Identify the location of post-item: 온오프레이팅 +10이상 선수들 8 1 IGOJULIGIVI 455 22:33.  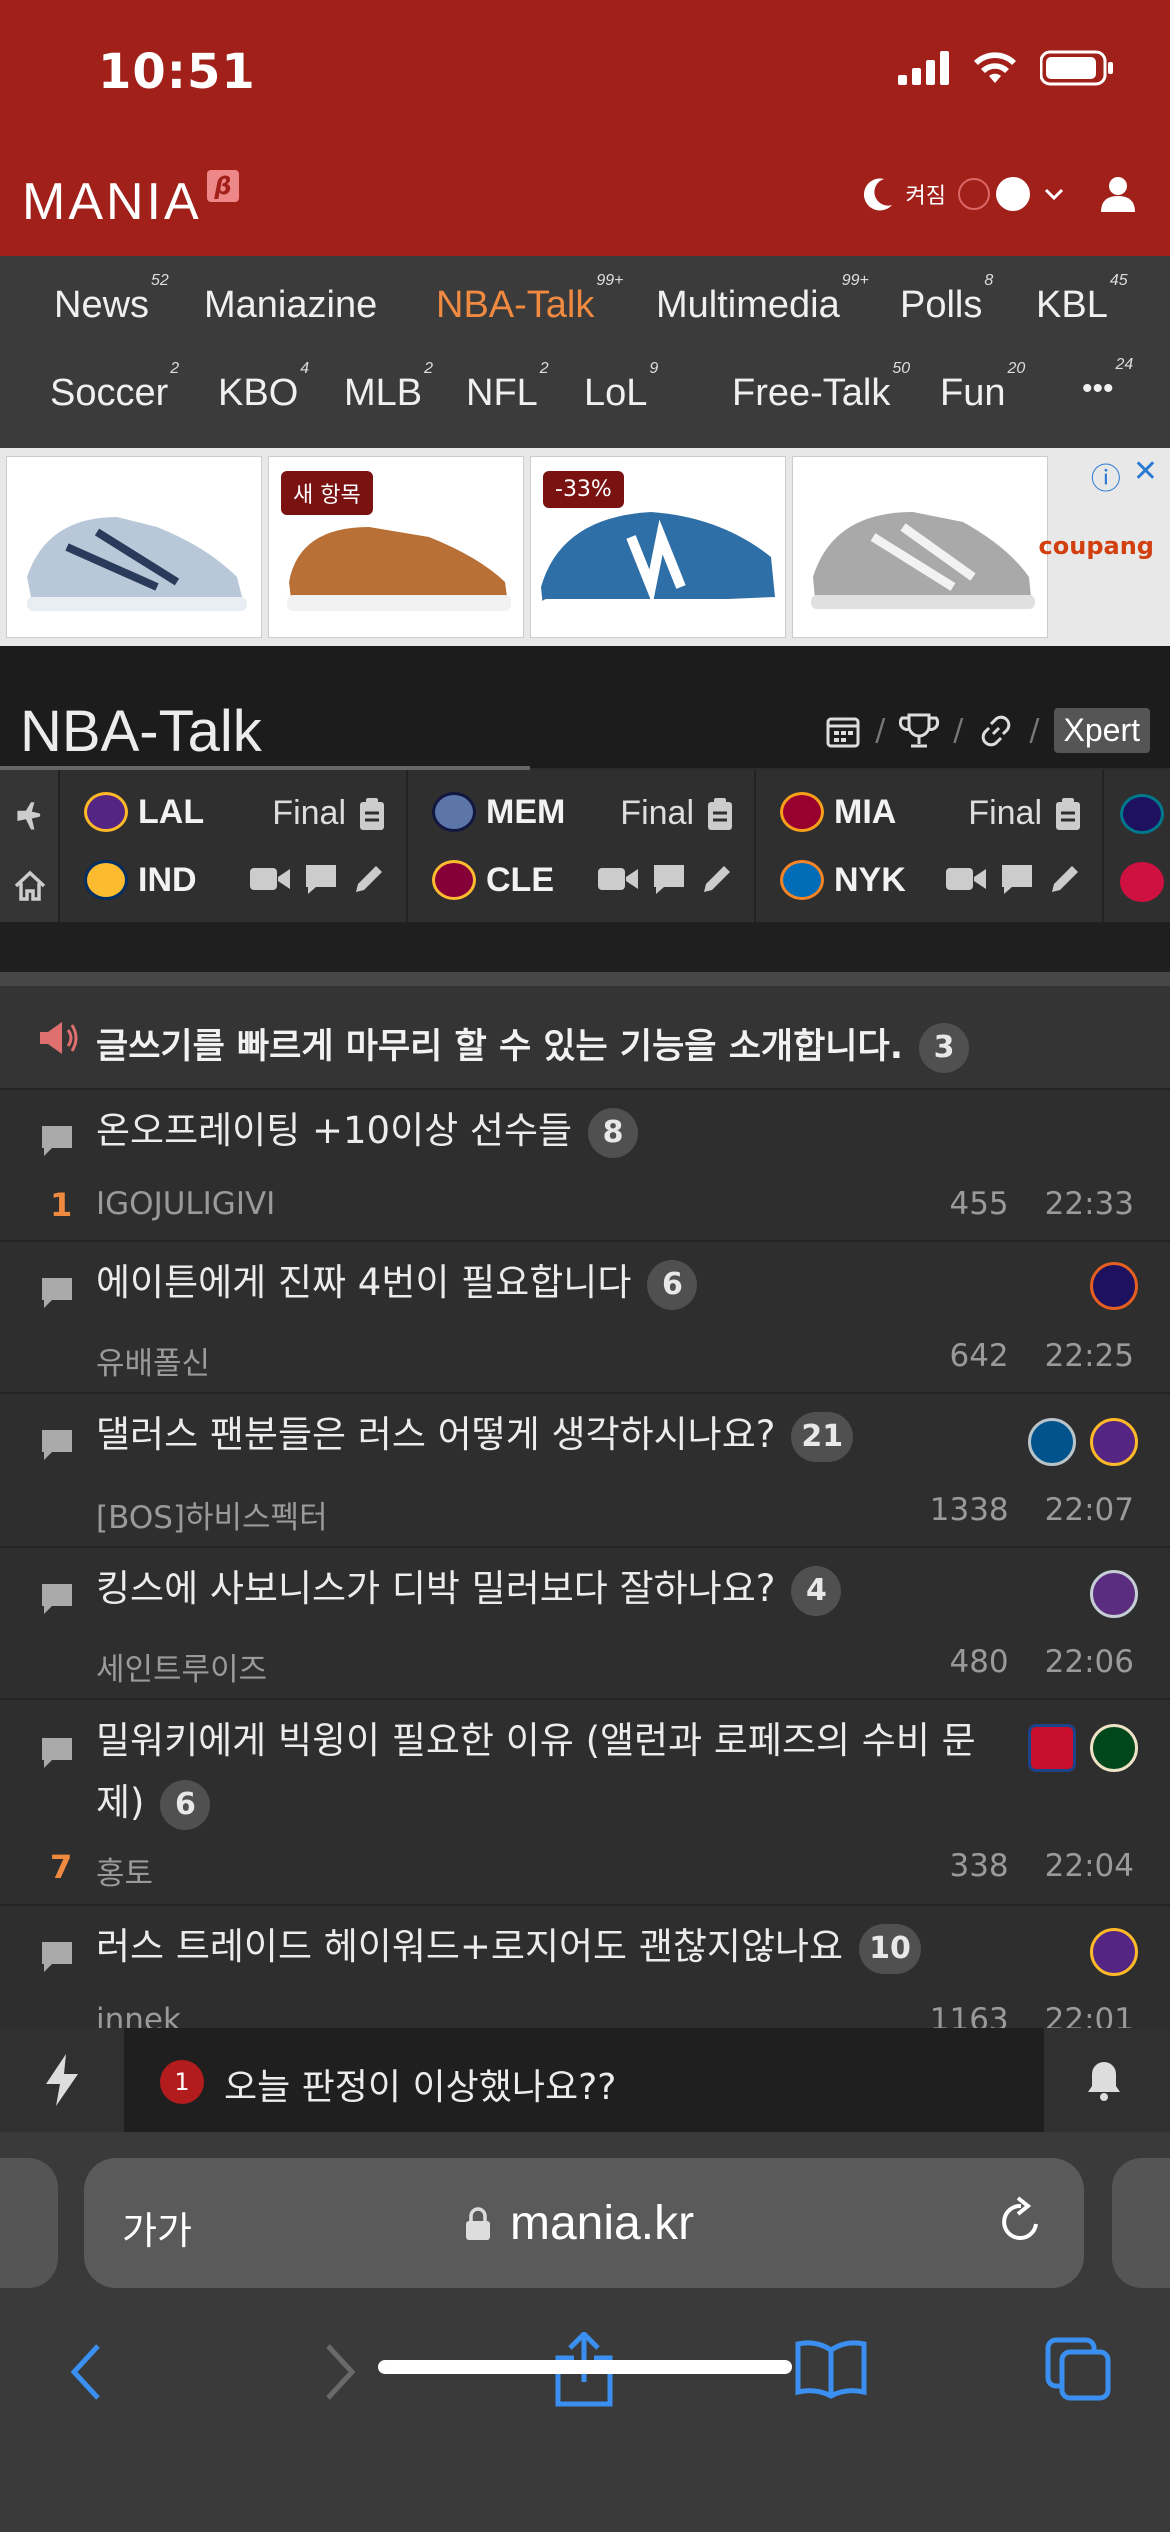
(585, 1166).